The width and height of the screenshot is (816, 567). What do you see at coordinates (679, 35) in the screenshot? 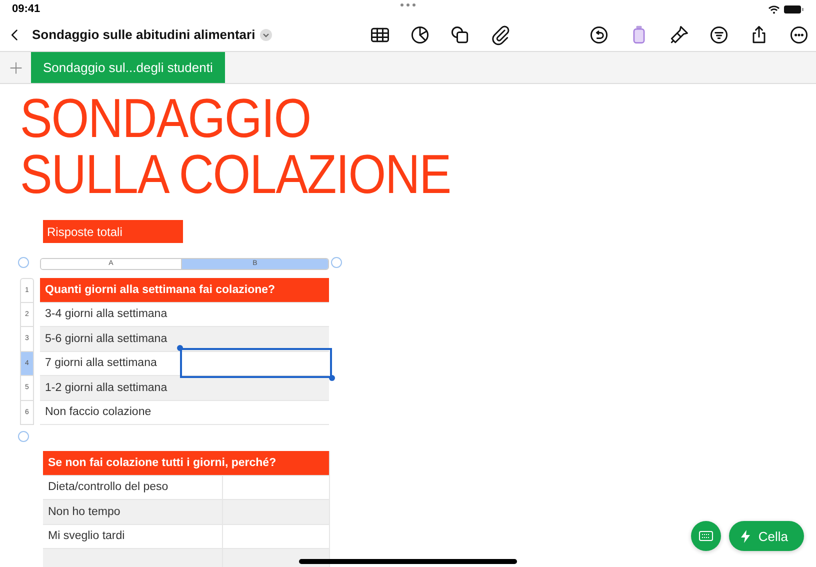
I see `paintbrush-icon` at bounding box center [679, 35].